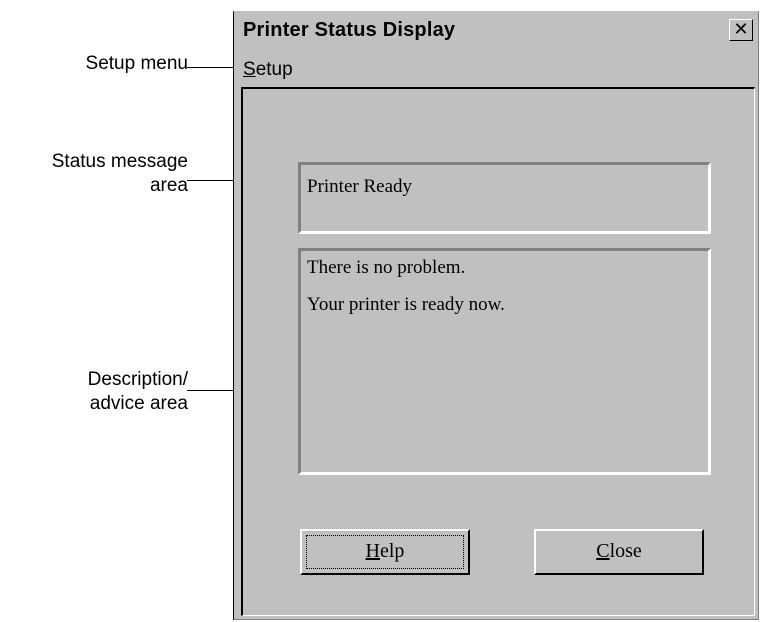 This screenshot has width=768, height=622. I want to click on help-button-mnemonic: H, so click(372, 551).